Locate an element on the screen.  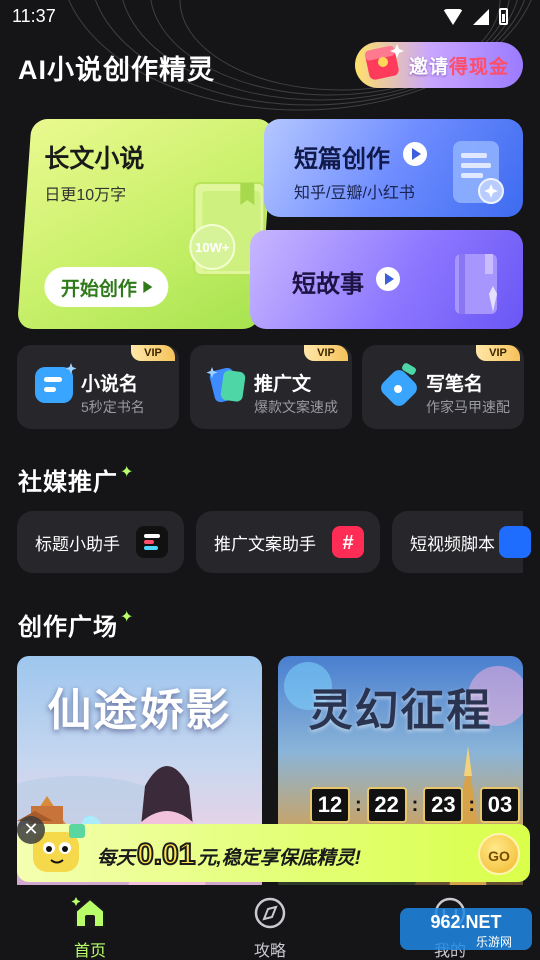
promo-amount: 0.01 is located at coordinates (166, 854).